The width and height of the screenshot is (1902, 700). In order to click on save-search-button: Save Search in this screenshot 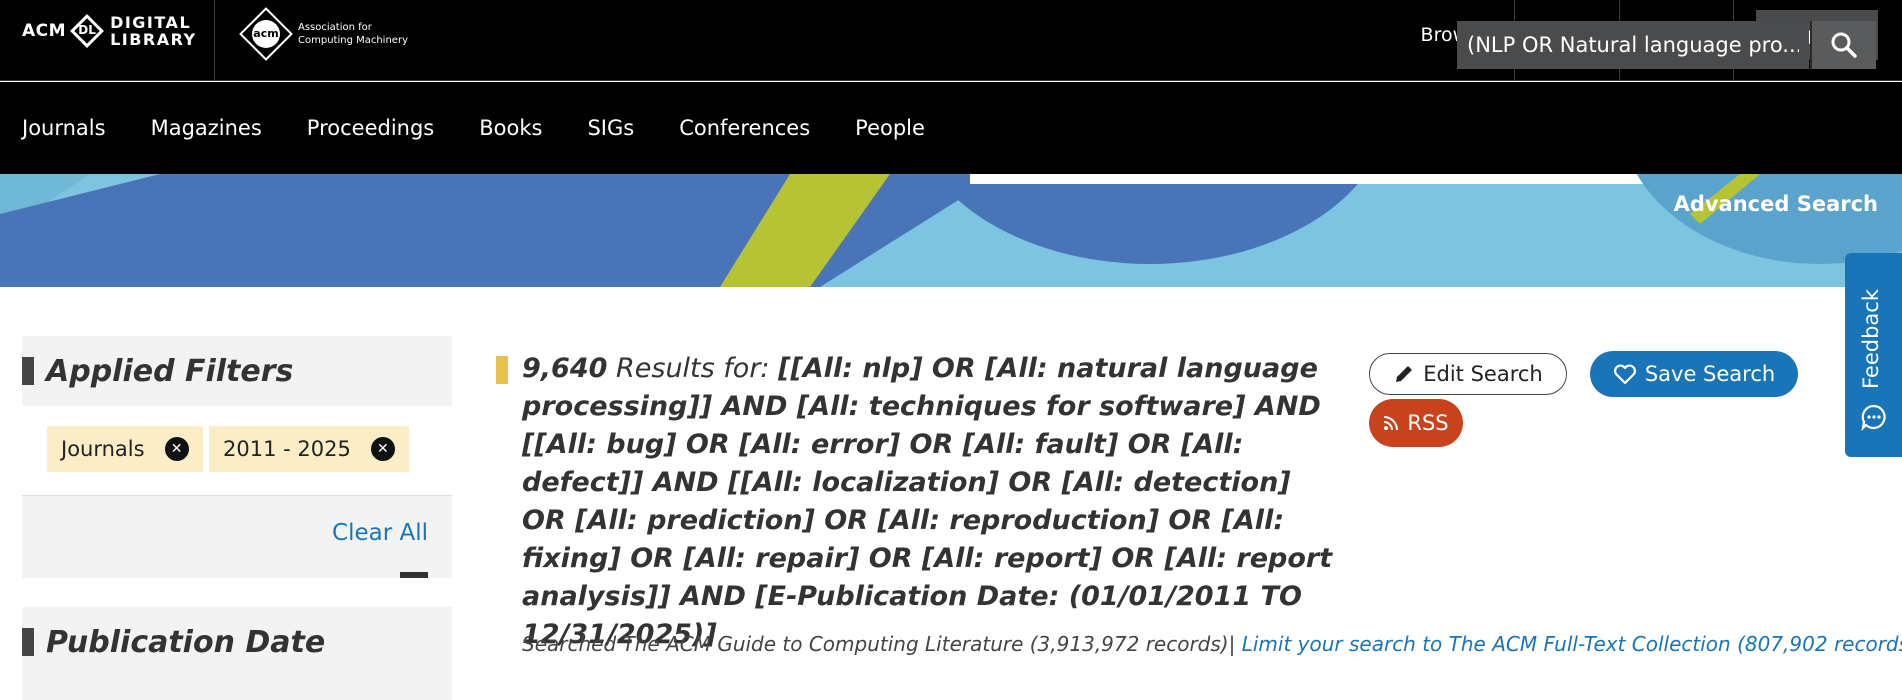, I will do `click(1694, 374)`.